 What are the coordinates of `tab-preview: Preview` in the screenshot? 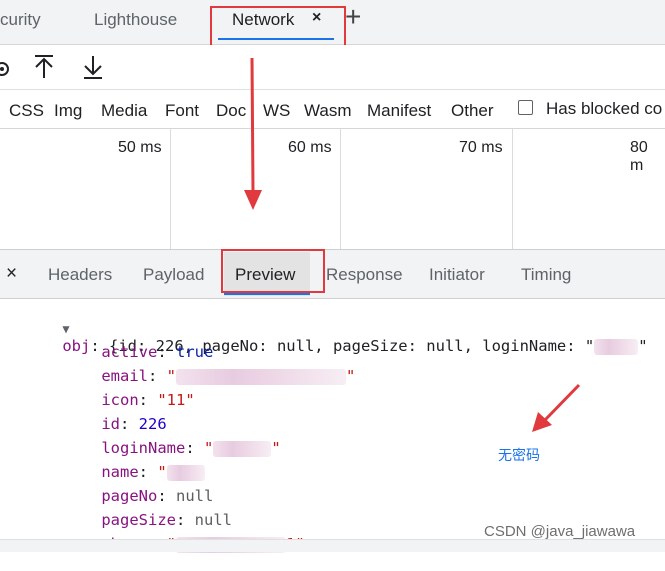 It's located at (265, 275).